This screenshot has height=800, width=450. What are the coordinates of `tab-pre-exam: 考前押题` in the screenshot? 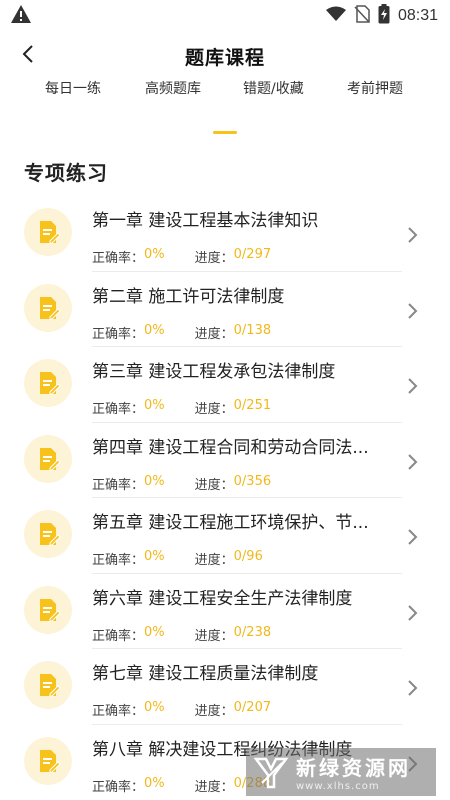 It's located at (375, 88).